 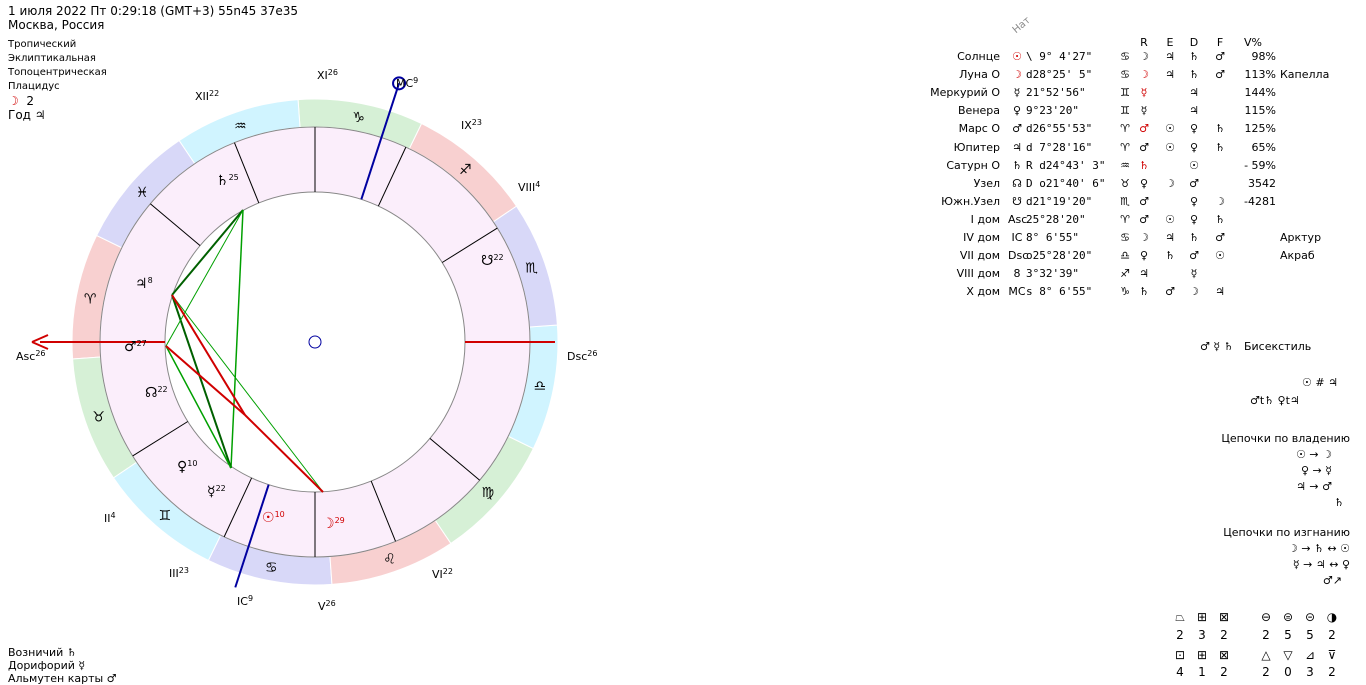 I want to click on table-row: X дом MC s 8° 6'55" ♑ ♄ ♂ ☽ ♃, so click(x=1140, y=292).